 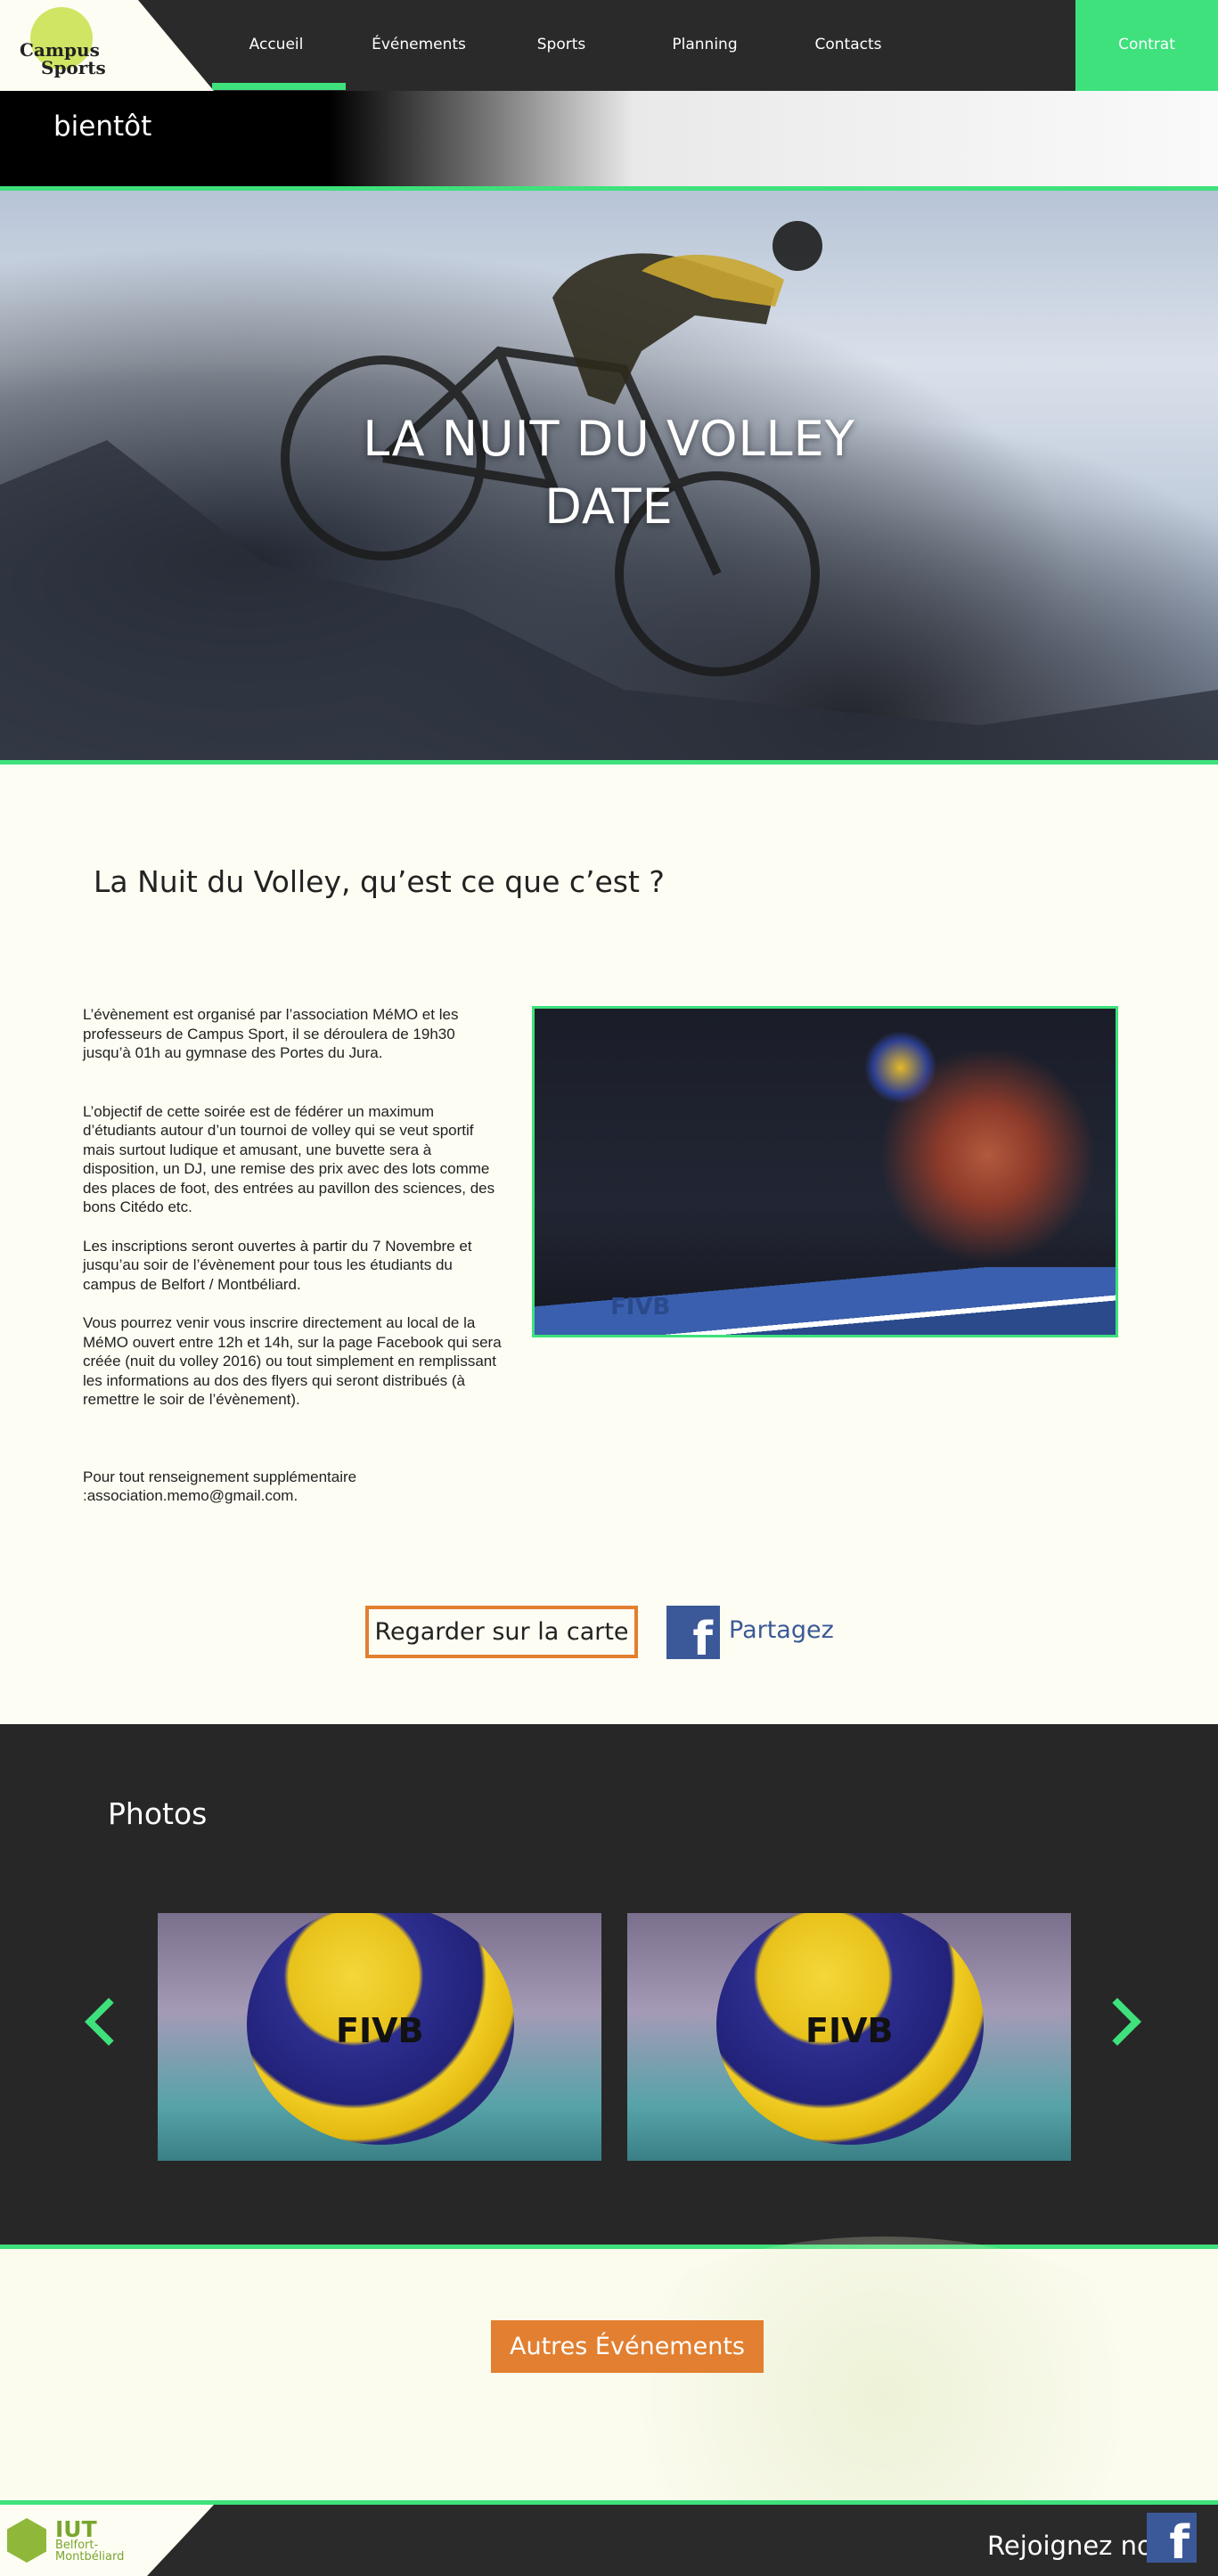 What do you see at coordinates (276, 44) in the screenshot?
I see `nav-item-accueil: Accueil` at bounding box center [276, 44].